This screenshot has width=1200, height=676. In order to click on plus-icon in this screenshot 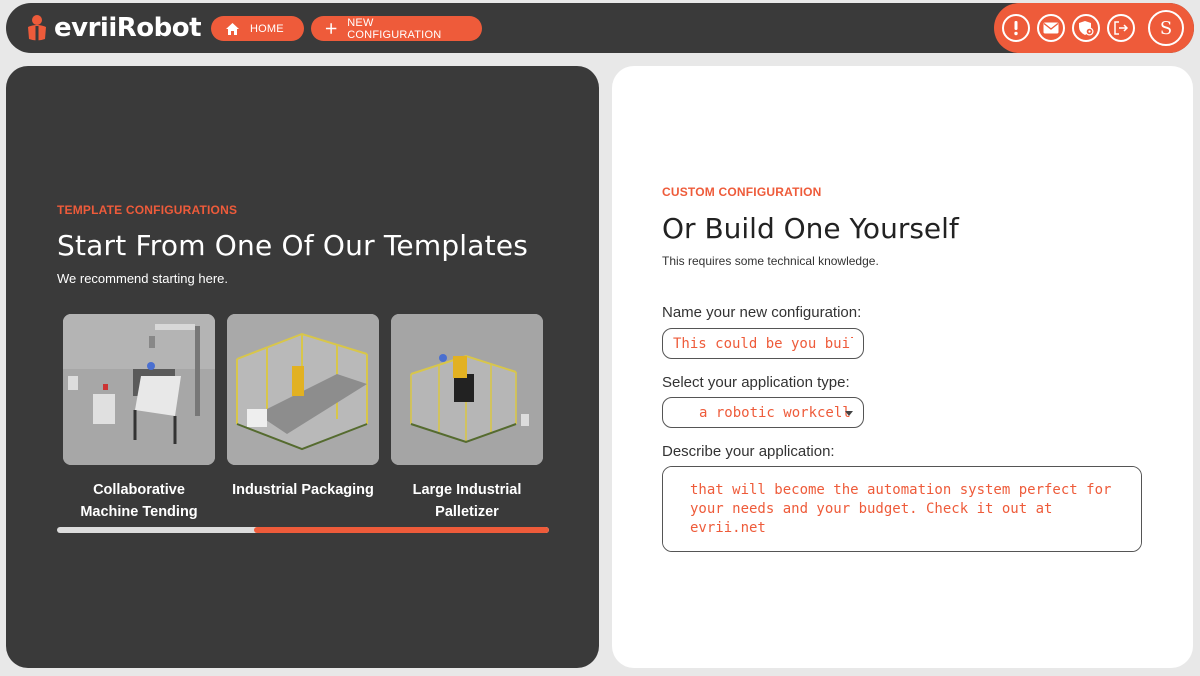, I will do `click(331, 28)`.